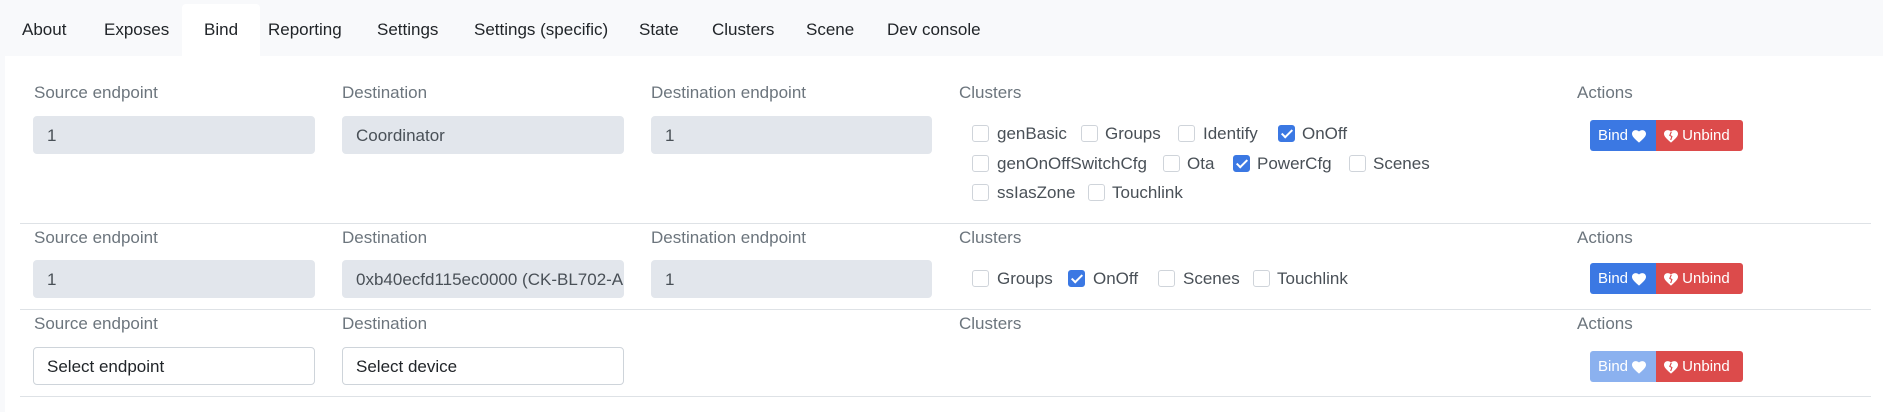 The image size is (1883, 412). I want to click on destination-field: Coordinator, so click(483, 135).